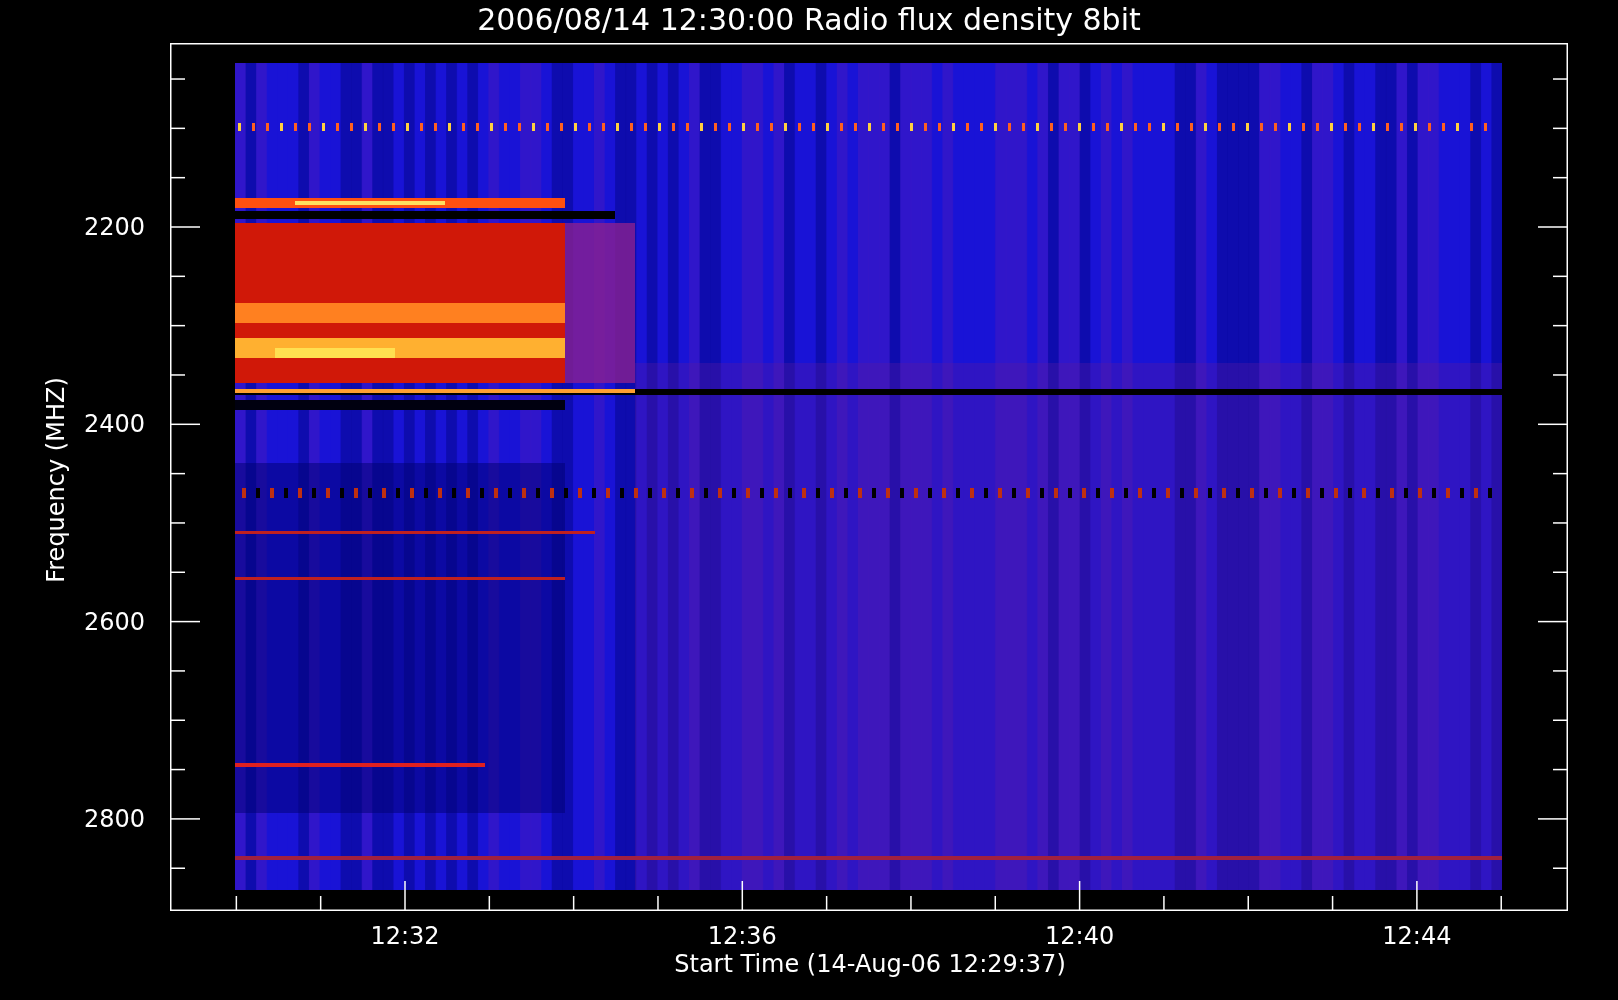 The height and width of the screenshot is (1000, 1618). Describe the element at coordinates (113, 424) in the screenshot. I see `y-tick-label: 2400` at that location.